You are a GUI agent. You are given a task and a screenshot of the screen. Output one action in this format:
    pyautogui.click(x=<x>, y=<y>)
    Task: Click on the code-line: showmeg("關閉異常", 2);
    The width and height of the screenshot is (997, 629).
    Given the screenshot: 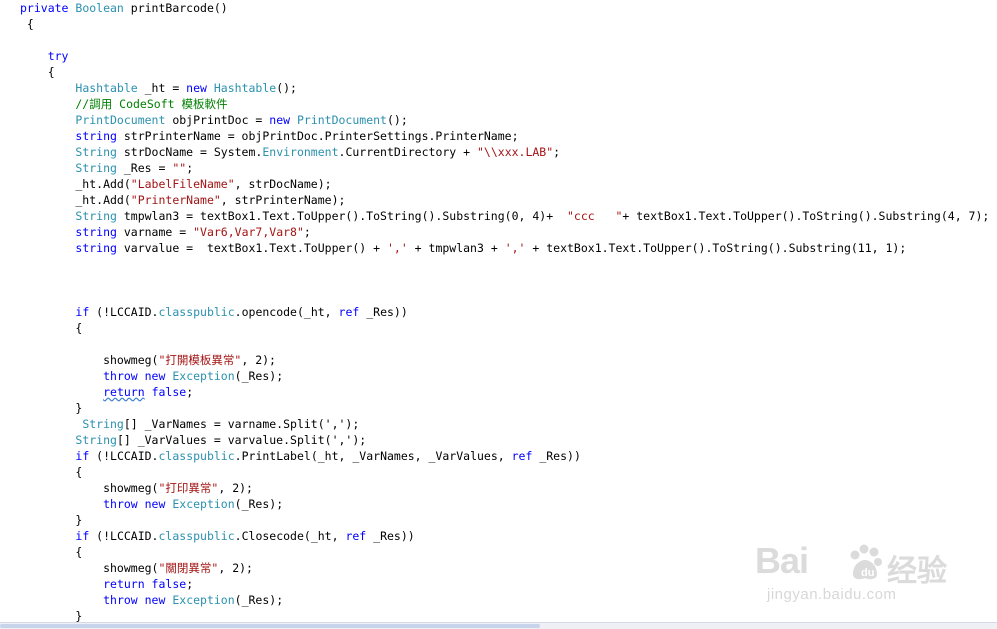 What is the action you would take?
    pyautogui.click(x=136, y=568)
    